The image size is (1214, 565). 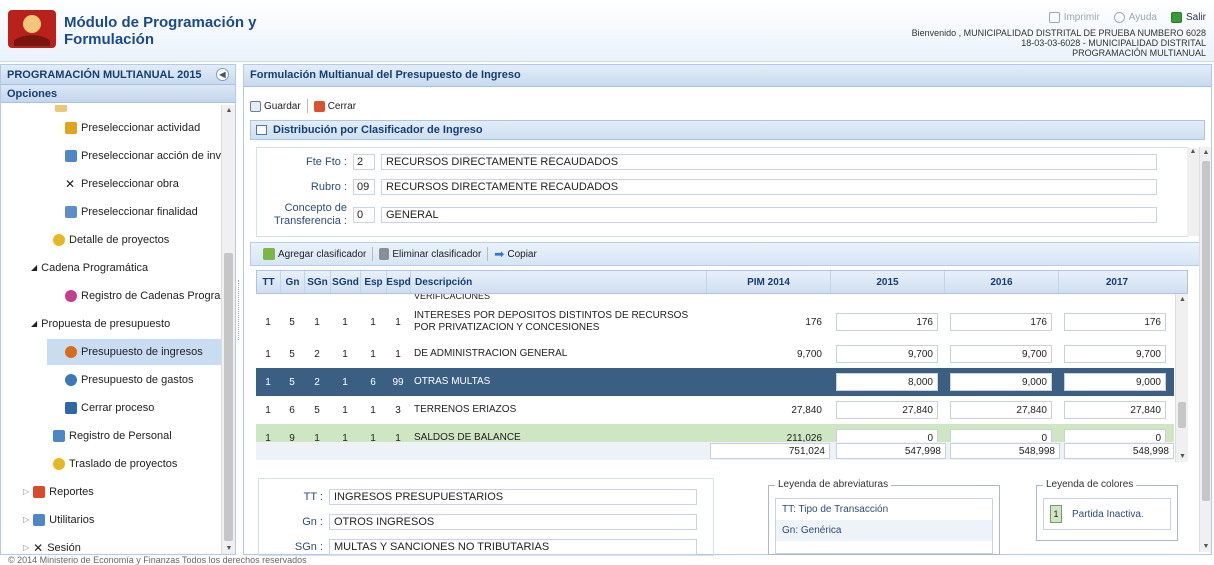 I want to click on table-row: 1 5 2 1 6 99 OTRAS MULTAS 8,000 9,000 9,000, so click(x=715, y=382).